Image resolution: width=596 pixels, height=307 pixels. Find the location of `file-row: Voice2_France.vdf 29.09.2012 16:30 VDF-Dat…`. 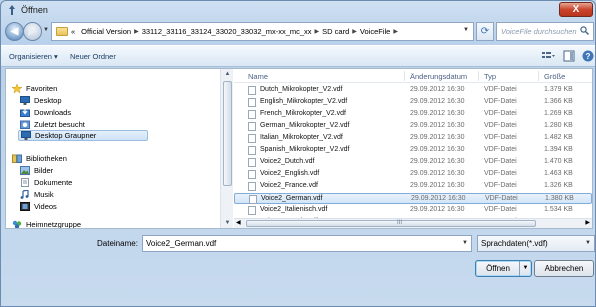

file-row: Voice2_France.vdf 29.09.2012 16:30 VDF-Dat… is located at coordinates (413, 186).